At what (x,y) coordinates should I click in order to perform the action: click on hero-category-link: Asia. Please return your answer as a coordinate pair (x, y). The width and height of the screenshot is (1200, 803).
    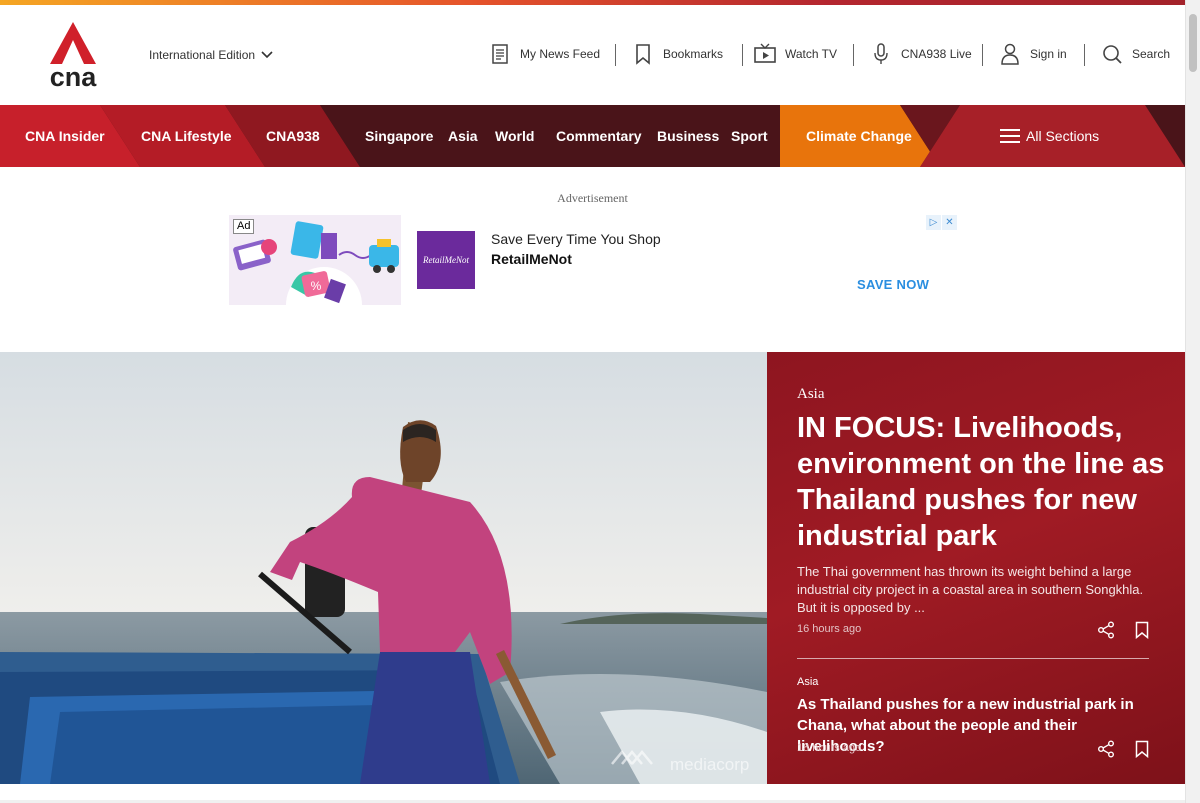
    Looking at the image, I should click on (811, 394).